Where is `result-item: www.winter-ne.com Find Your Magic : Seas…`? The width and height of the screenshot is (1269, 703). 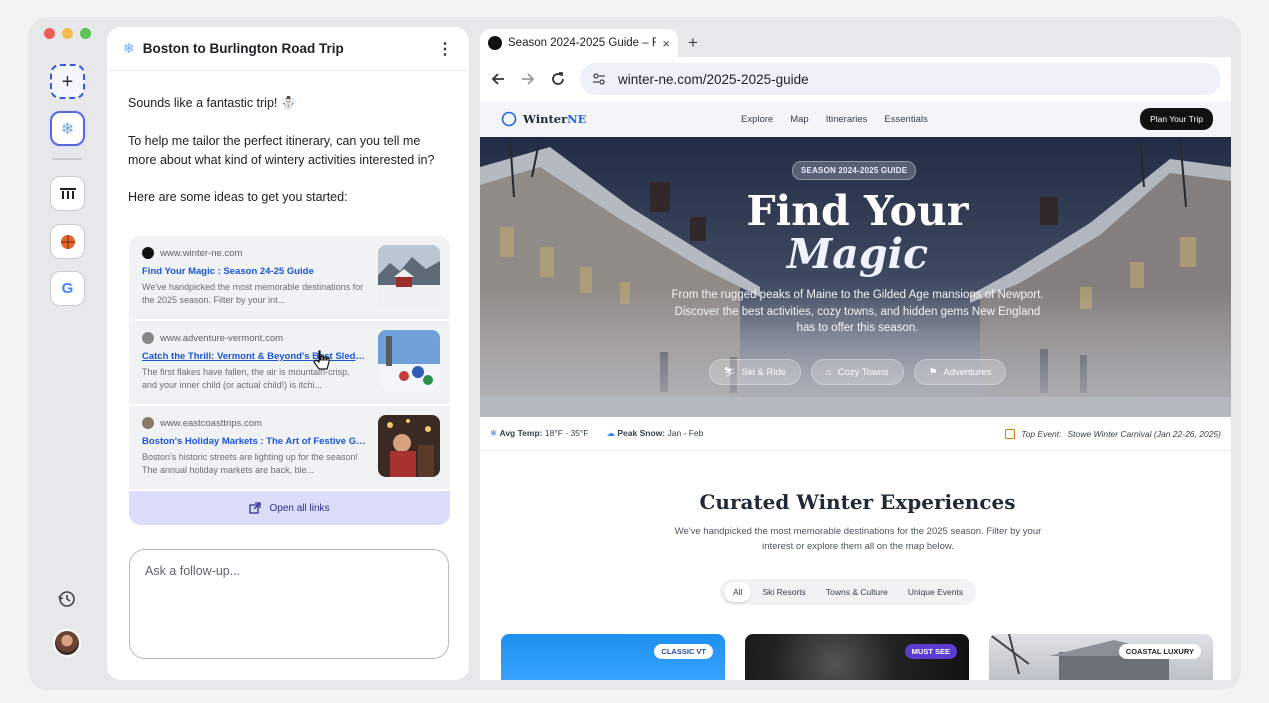 result-item: www.winter-ne.com Find Your Magic : Seas… is located at coordinates (289, 278).